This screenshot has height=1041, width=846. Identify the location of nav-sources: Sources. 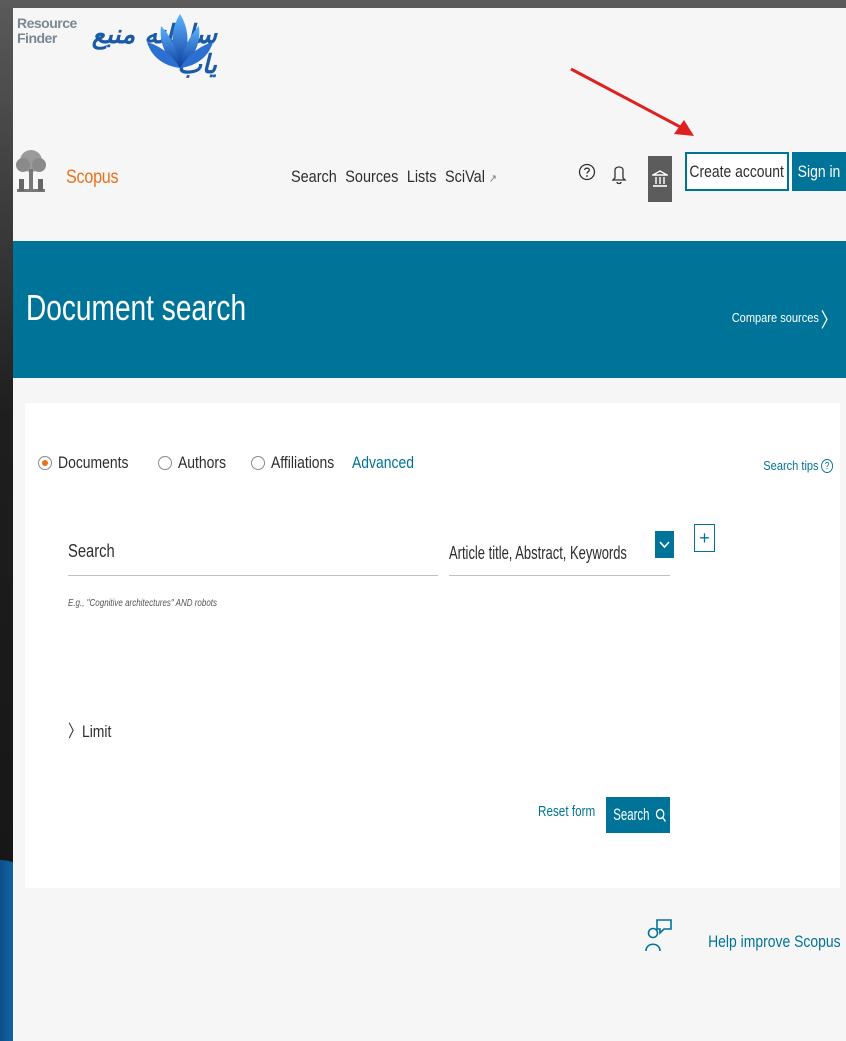
(371, 177).